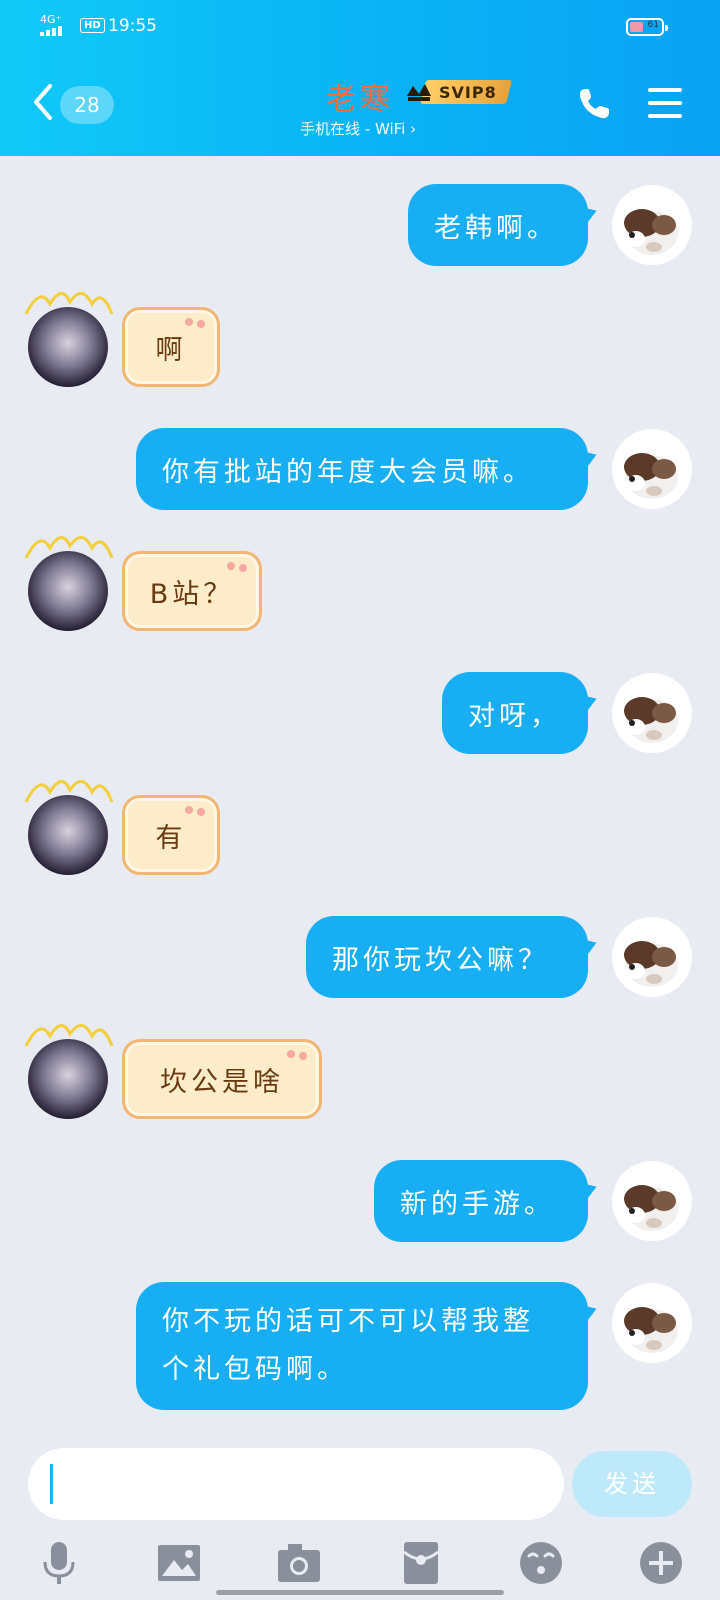  What do you see at coordinates (59, 1563) in the screenshot?
I see `mic-icon` at bounding box center [59, 1563].